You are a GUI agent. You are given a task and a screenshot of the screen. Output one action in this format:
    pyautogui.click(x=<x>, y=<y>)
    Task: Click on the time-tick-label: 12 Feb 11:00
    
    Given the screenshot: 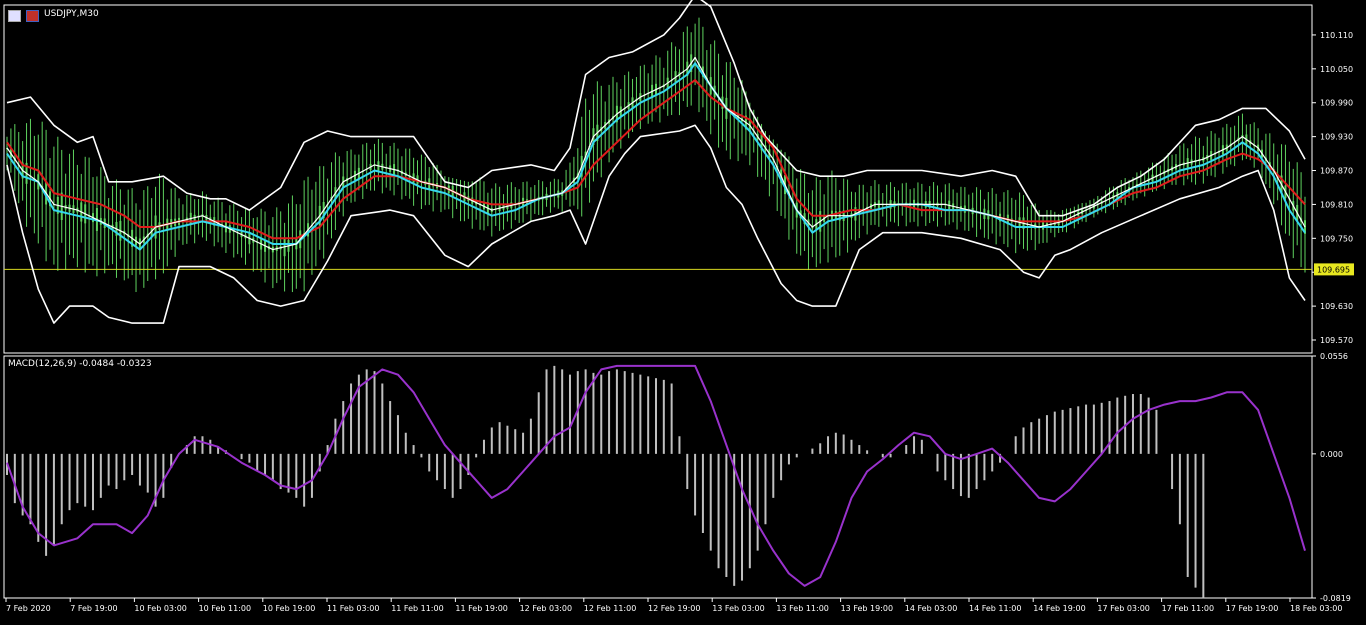 What is the action you would take?
    pyautogui.click(x=610, y=608)
    